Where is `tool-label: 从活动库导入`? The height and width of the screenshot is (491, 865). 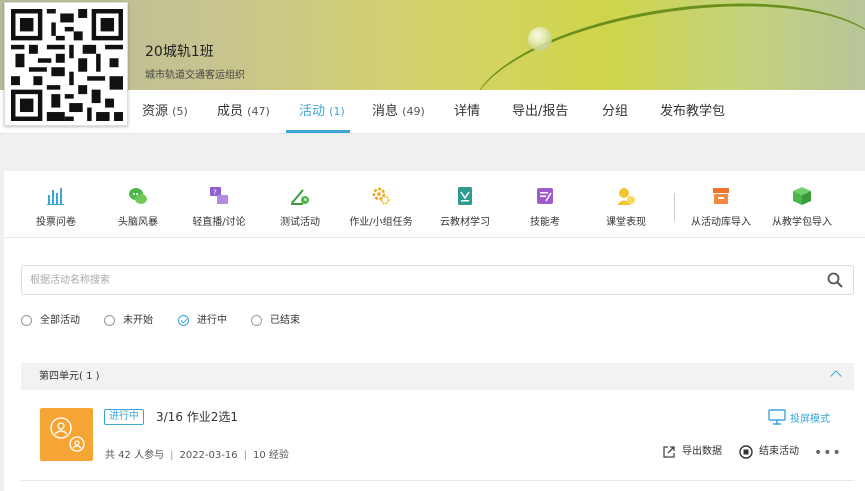 tool-label: 从活动库导入 is located at coordinates (721, 222).